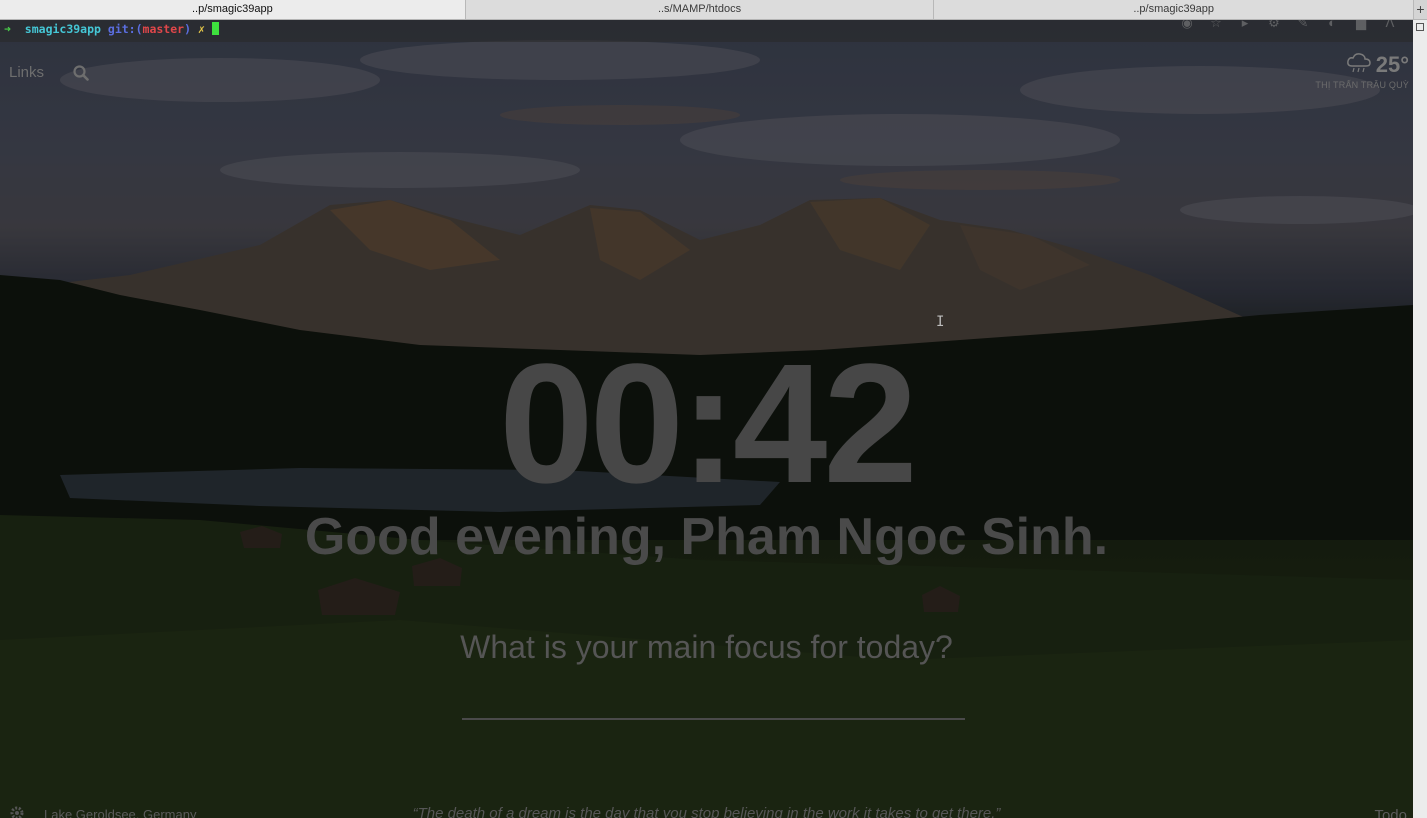 The image size is (1427, 818). I want to click on prompt-git-prefix: git:(, so click(125, 29).